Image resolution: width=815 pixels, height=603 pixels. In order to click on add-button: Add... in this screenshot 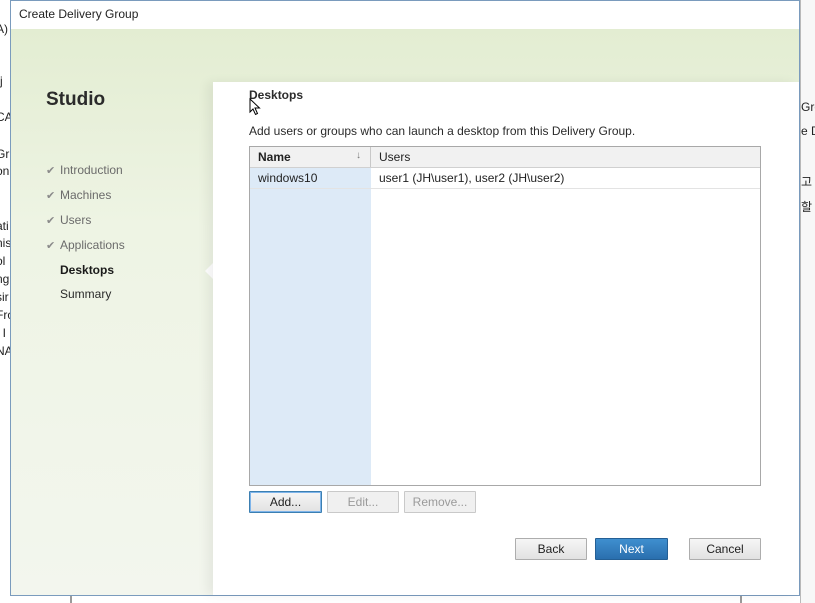, I will do `click(285, 502)`.